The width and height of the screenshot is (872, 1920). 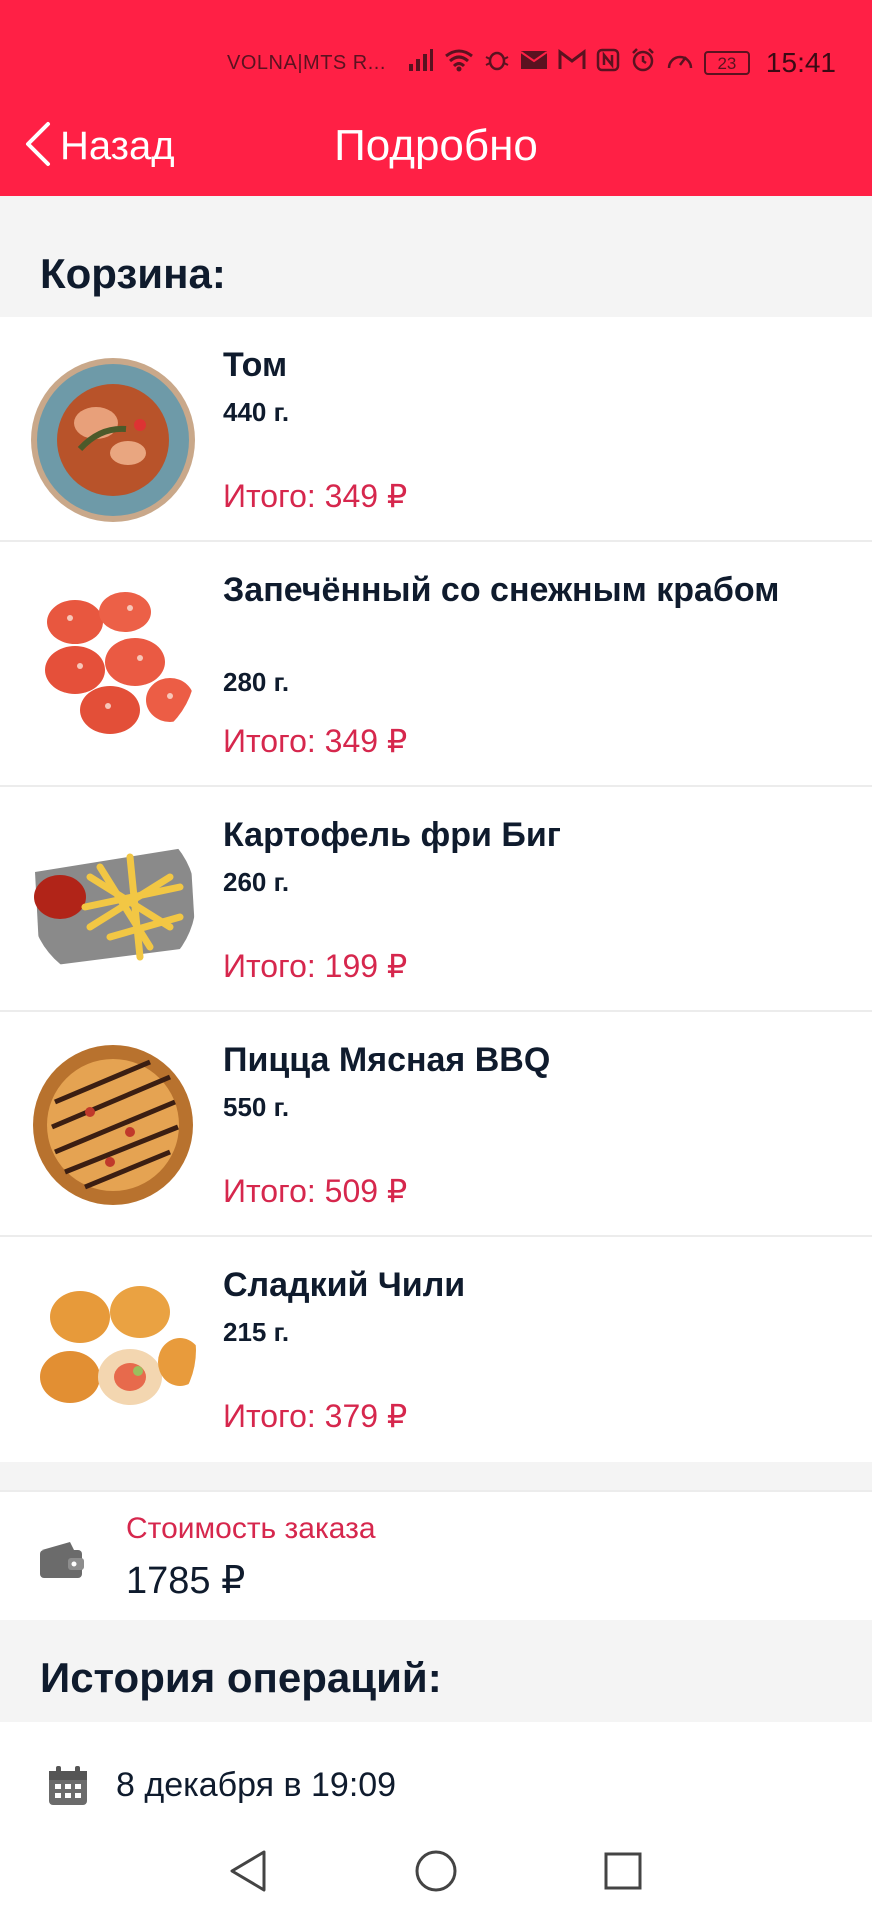 I want to click on nav-home-button, so click(x=436, y=1871).